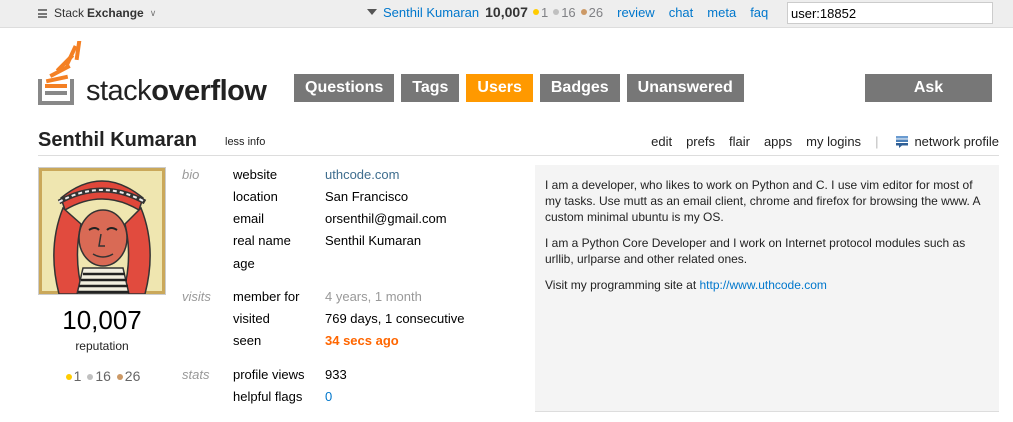 The image size is (1013, 422). Describe the element at coordinates (119, 91) in the screenshot. I see `logo-light-text: stack` at that location.